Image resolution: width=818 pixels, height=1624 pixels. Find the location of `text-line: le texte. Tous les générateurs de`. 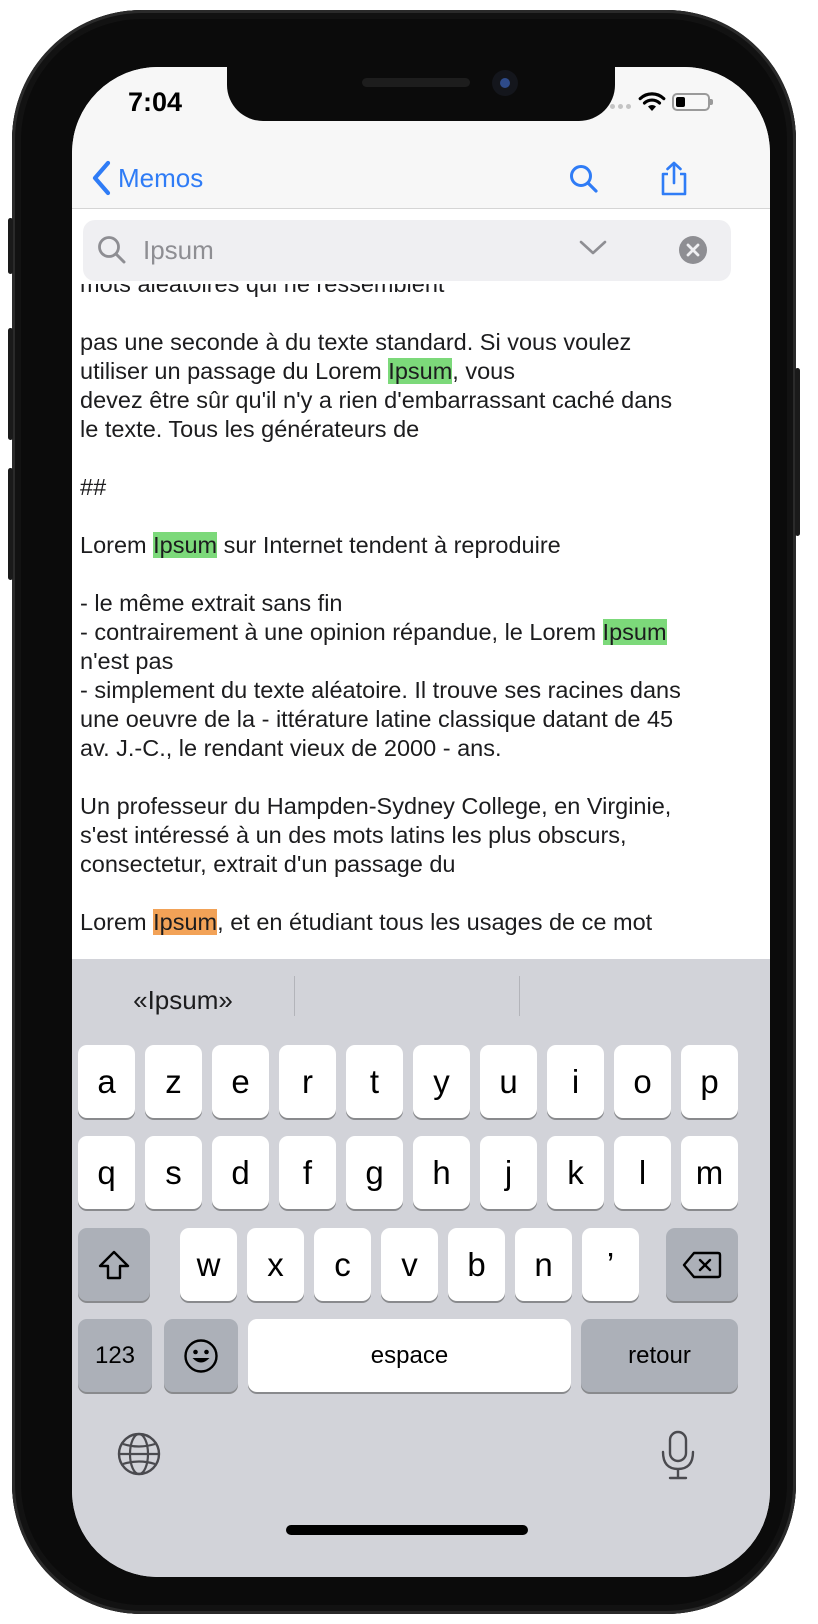

text-line: le texte. Tous les générateurs de is located at coordinates (250, 429).